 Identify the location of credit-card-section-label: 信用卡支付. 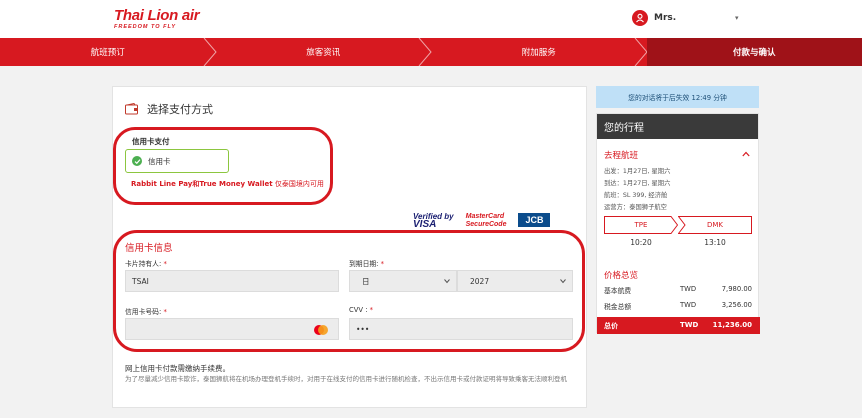
(151, 141).